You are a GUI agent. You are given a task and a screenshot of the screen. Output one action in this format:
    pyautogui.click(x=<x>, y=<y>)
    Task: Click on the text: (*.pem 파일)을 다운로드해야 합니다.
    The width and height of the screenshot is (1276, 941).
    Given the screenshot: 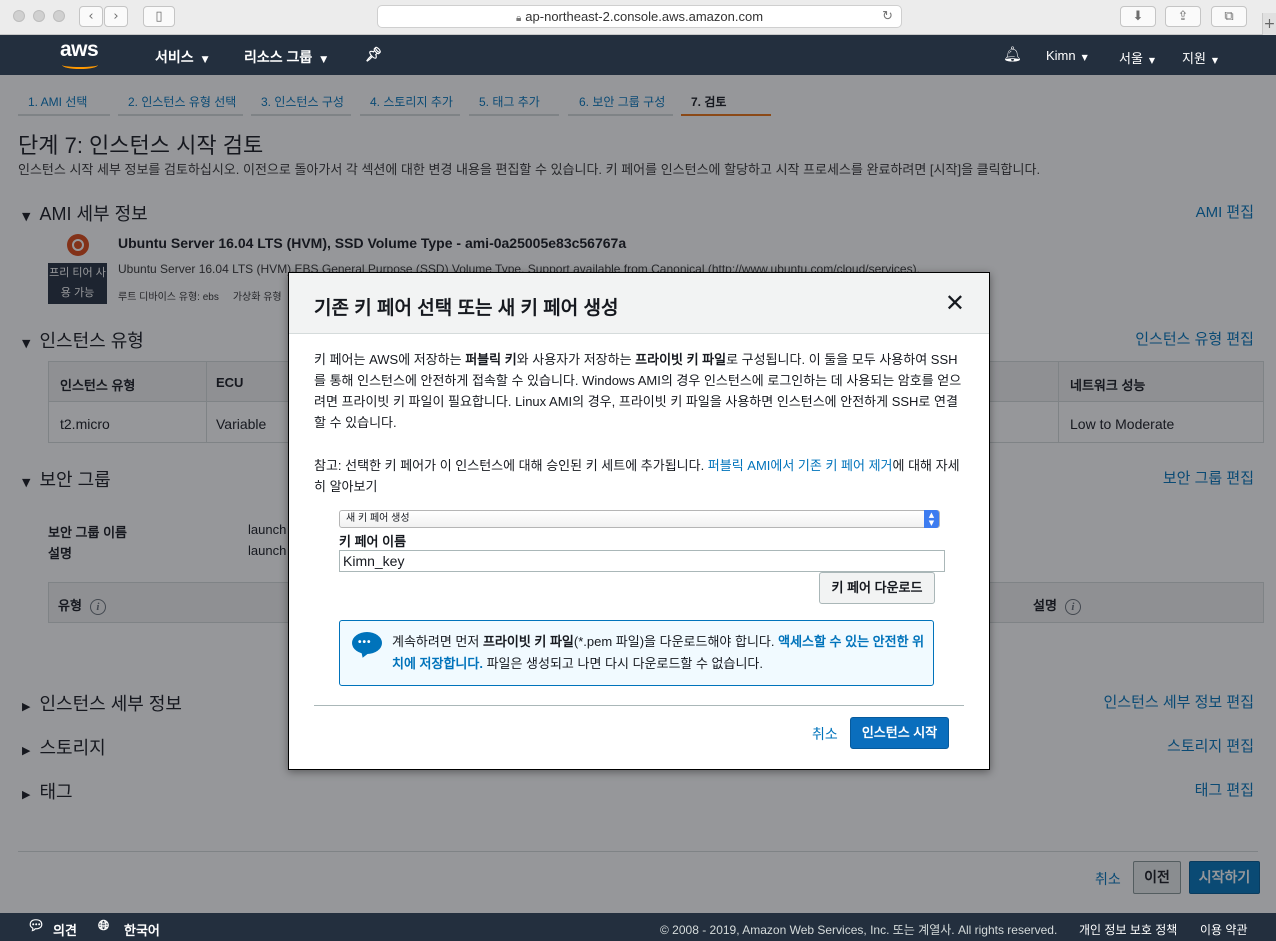 What is the action you would take?
    pyautogui.click(x=676, y=641)
    